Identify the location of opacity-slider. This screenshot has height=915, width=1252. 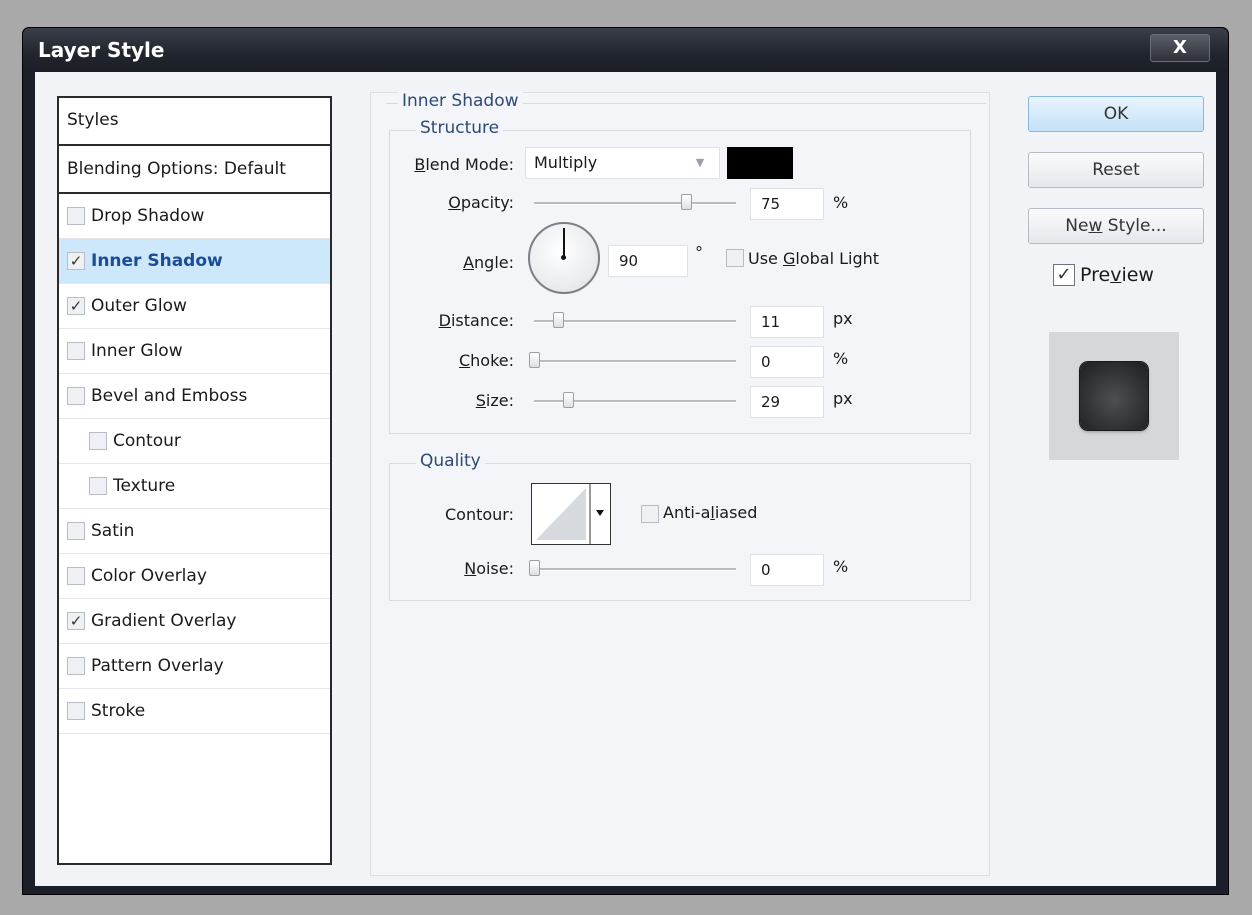
(635, 202).